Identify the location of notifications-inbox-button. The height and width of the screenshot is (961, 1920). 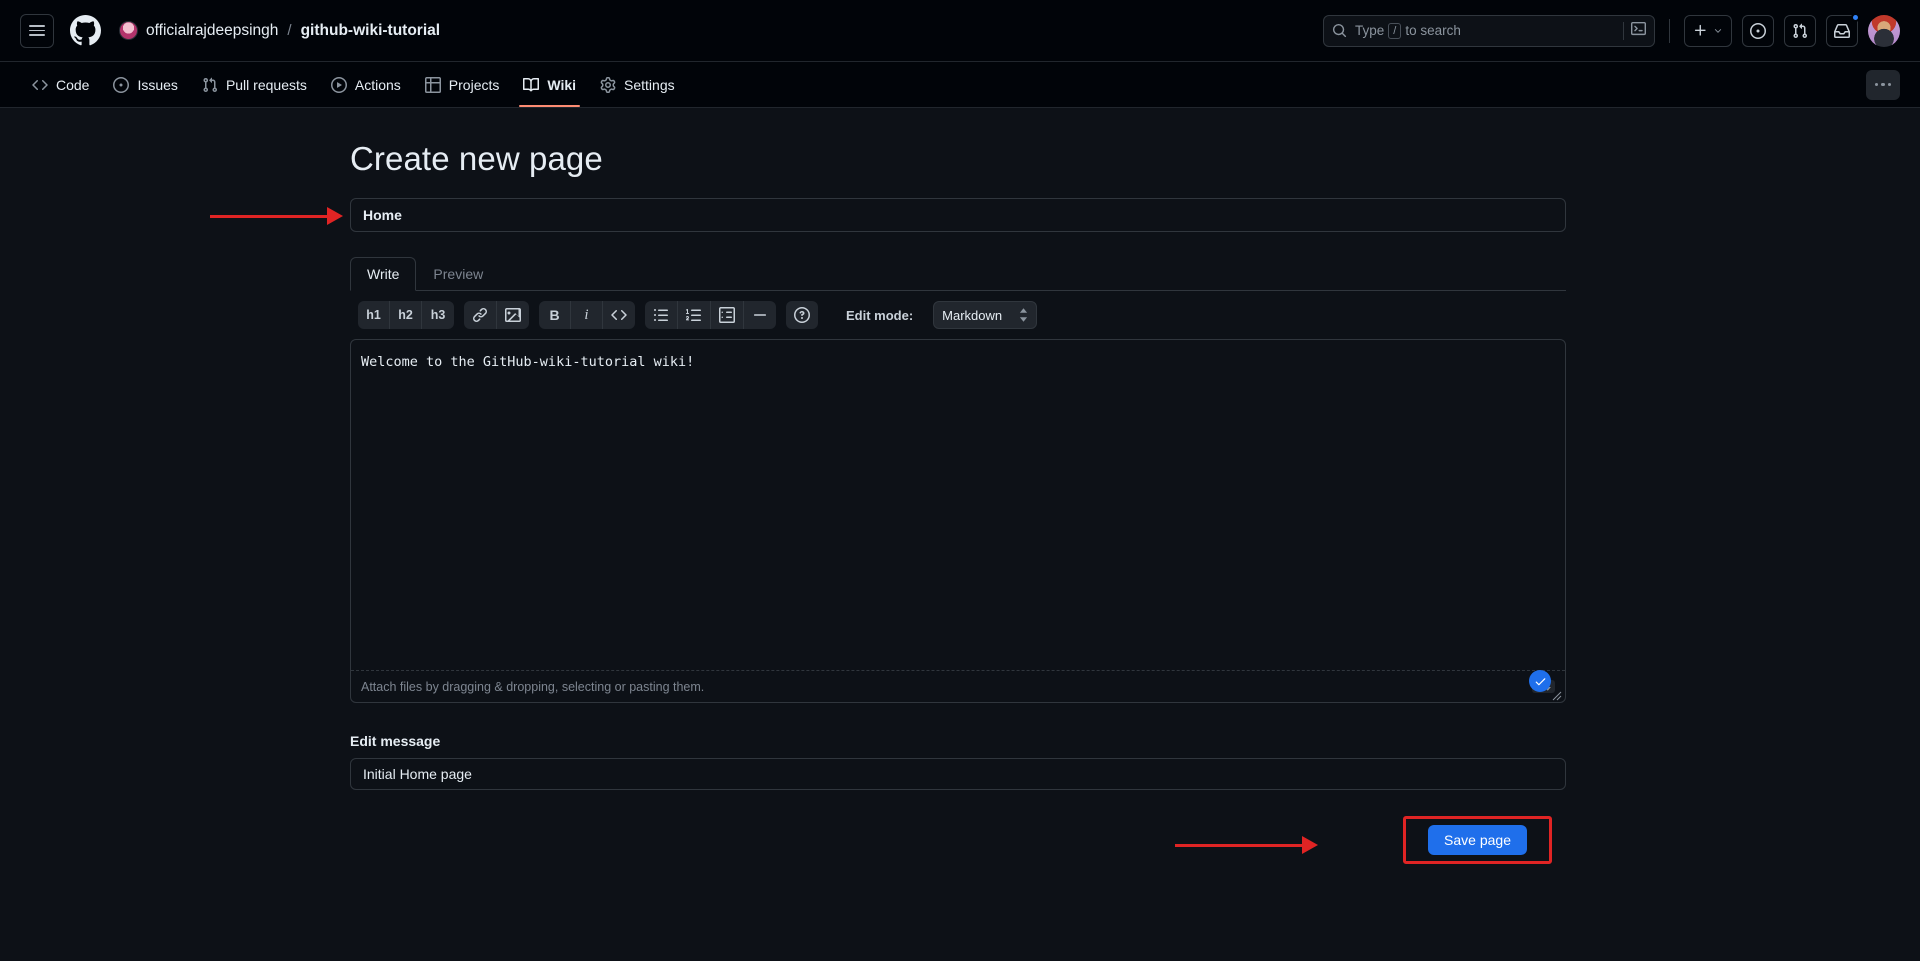
(1843, 29).